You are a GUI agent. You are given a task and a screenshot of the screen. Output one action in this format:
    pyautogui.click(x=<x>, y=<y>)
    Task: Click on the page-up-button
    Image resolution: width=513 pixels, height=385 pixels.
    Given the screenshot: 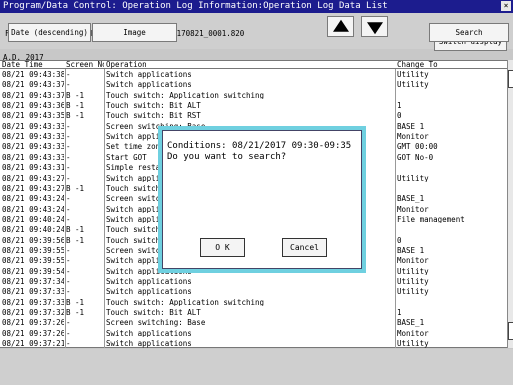 What is the action you would take?
    pyautogui.click(x=340, y=26)
    